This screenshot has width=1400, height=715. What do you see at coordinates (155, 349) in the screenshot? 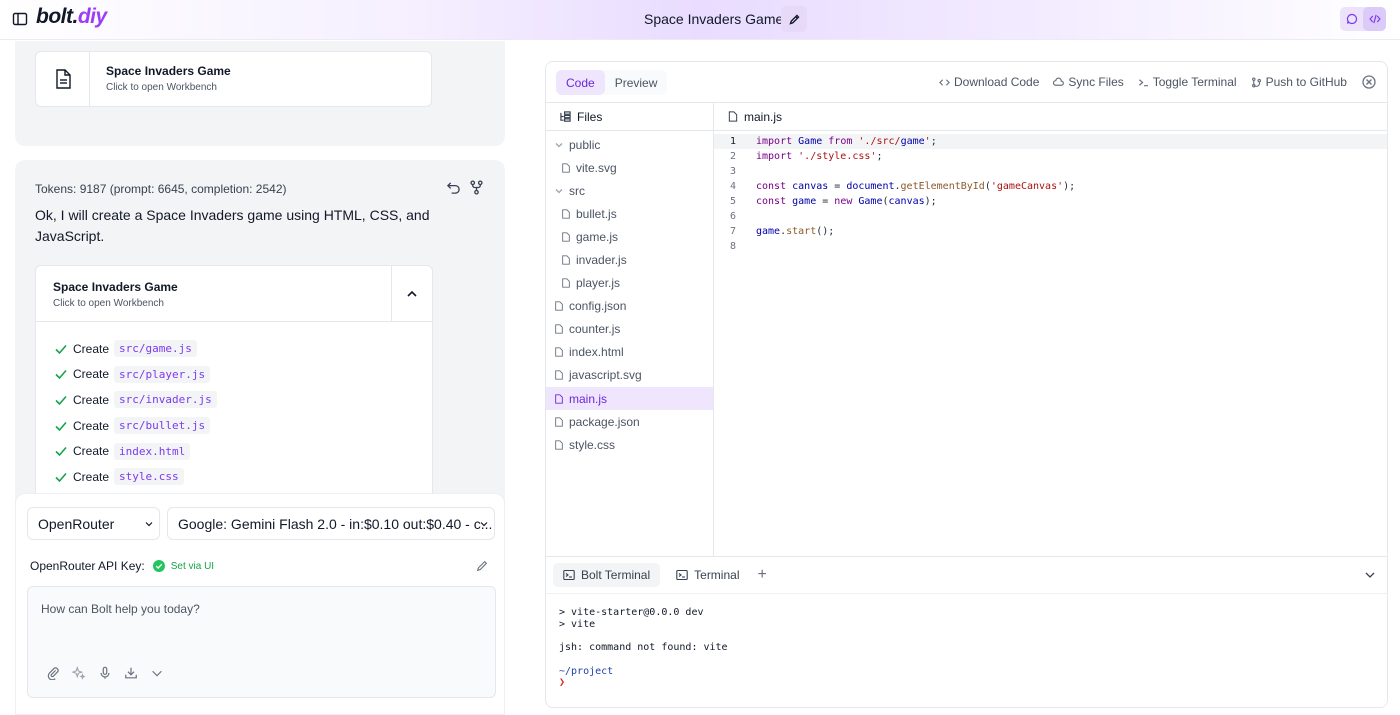
I see `file-path: src/game.js` at bounding box center [155, 349].